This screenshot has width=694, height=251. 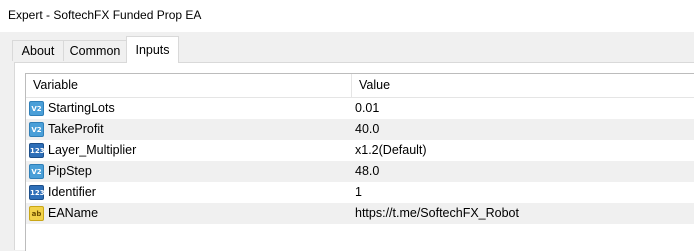 What do you see at coordinates (391, 150) in the screenshot?
I see `variable-value: x1.2(Default)` at bounding box center [391, 150].